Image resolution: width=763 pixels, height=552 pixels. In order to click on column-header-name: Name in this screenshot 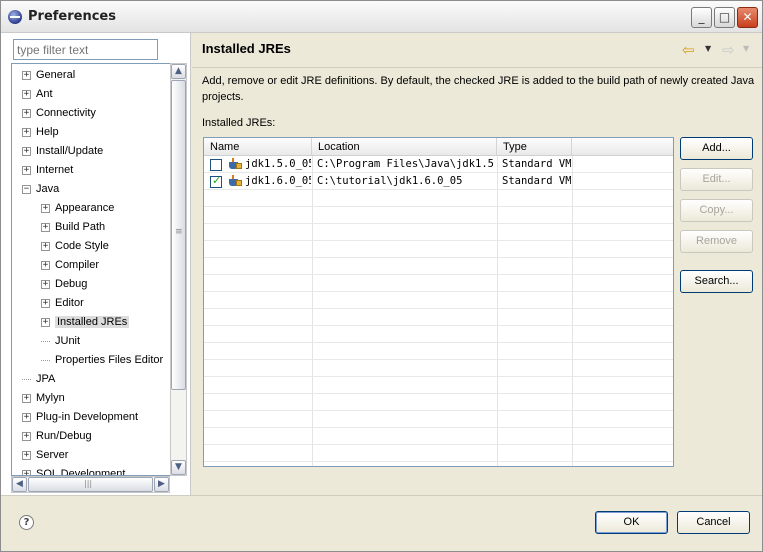, I will do `click(258, 147)`.